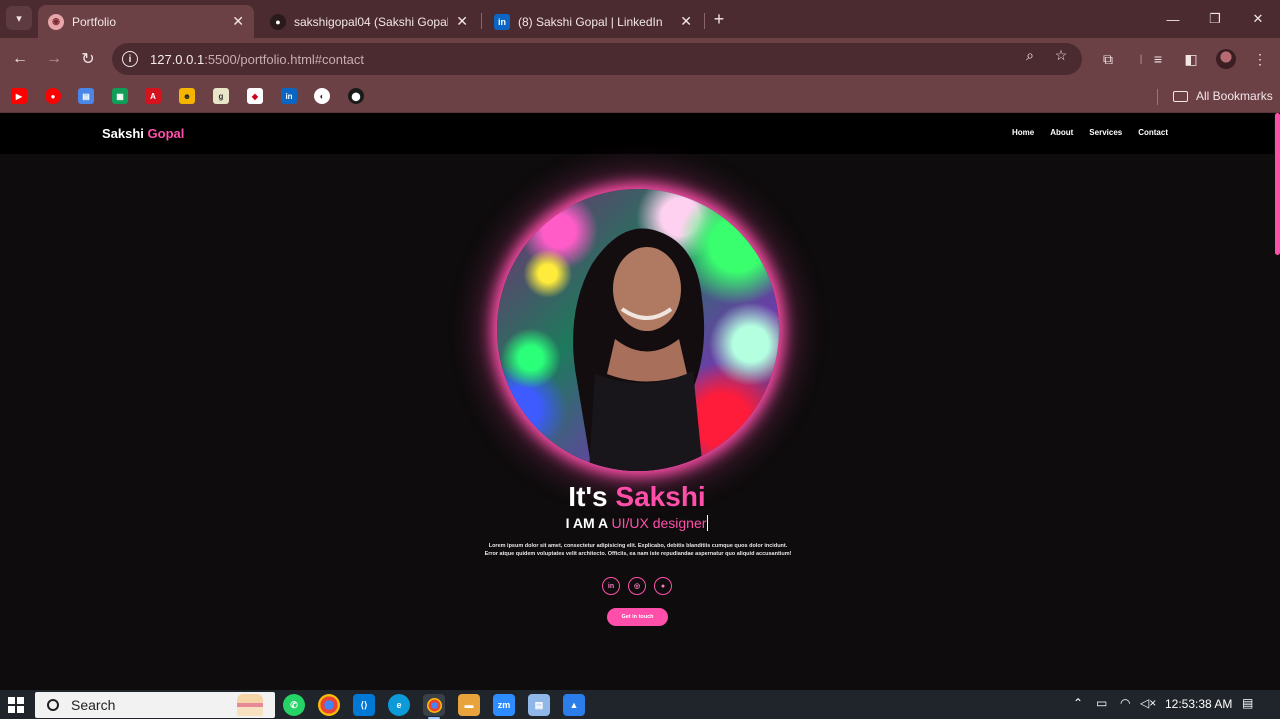 The height and width of the screenshot is (719, 1280). I want to click on site-logo: Sakshi Gopal, so click(143, 133).